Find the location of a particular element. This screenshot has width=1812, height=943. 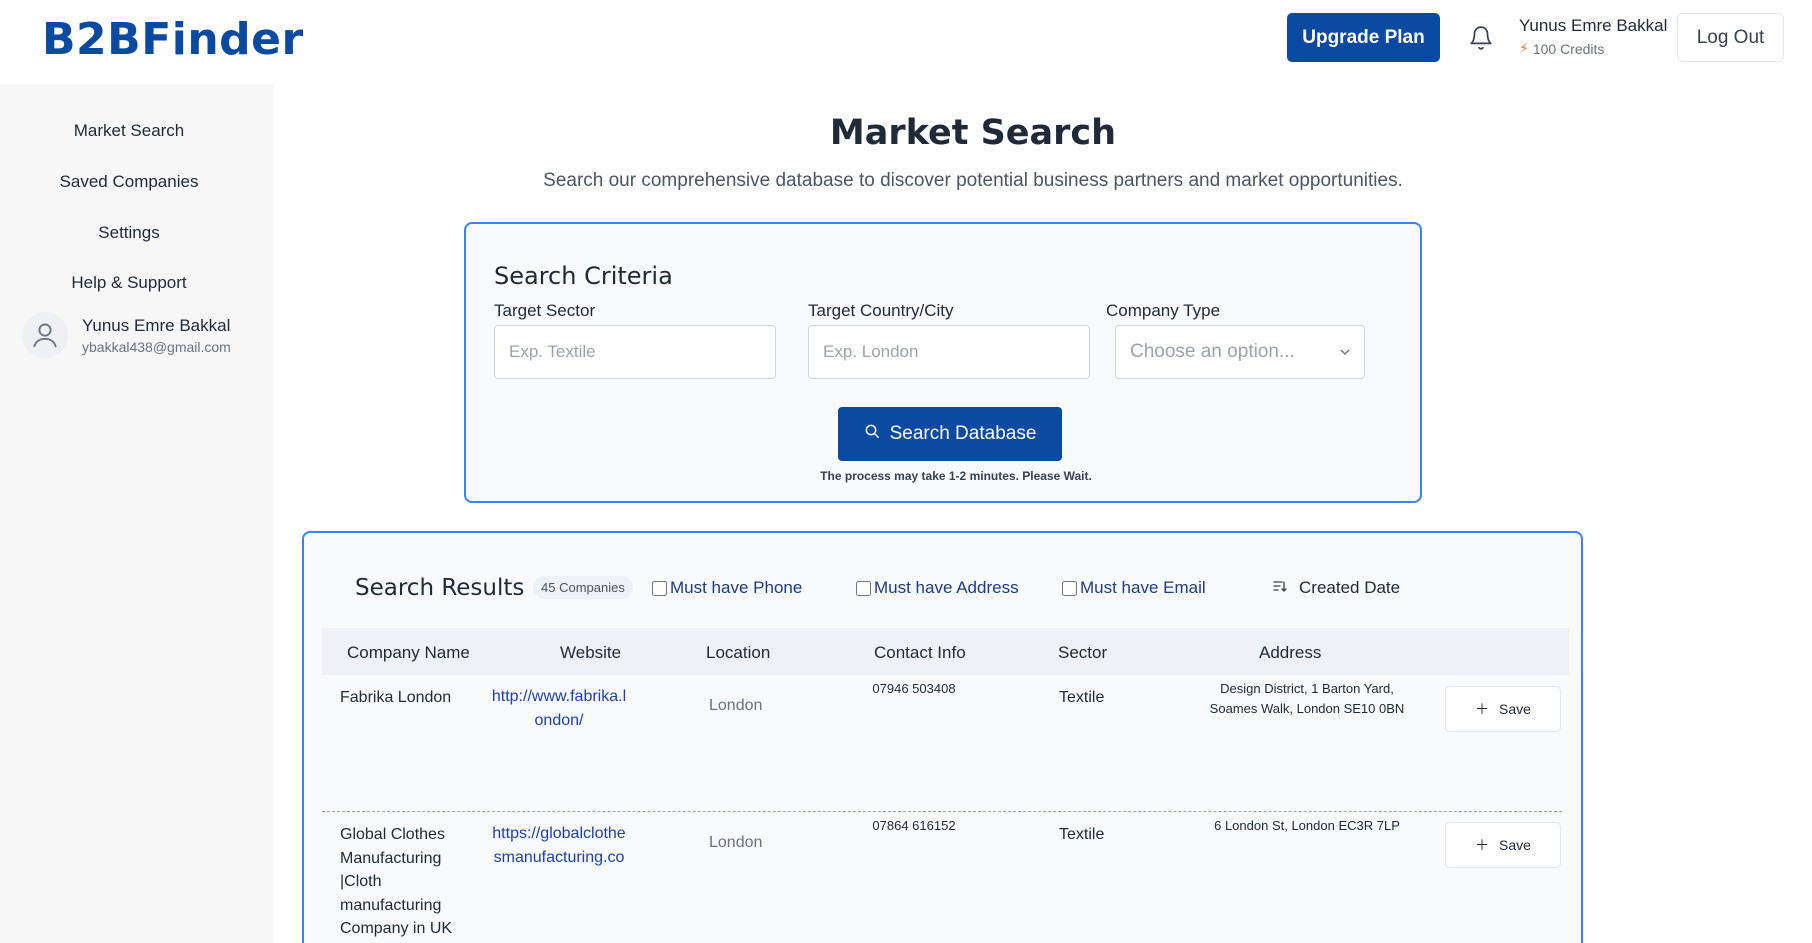

search-database-button: Search Database is located at coordinates (950, 434).